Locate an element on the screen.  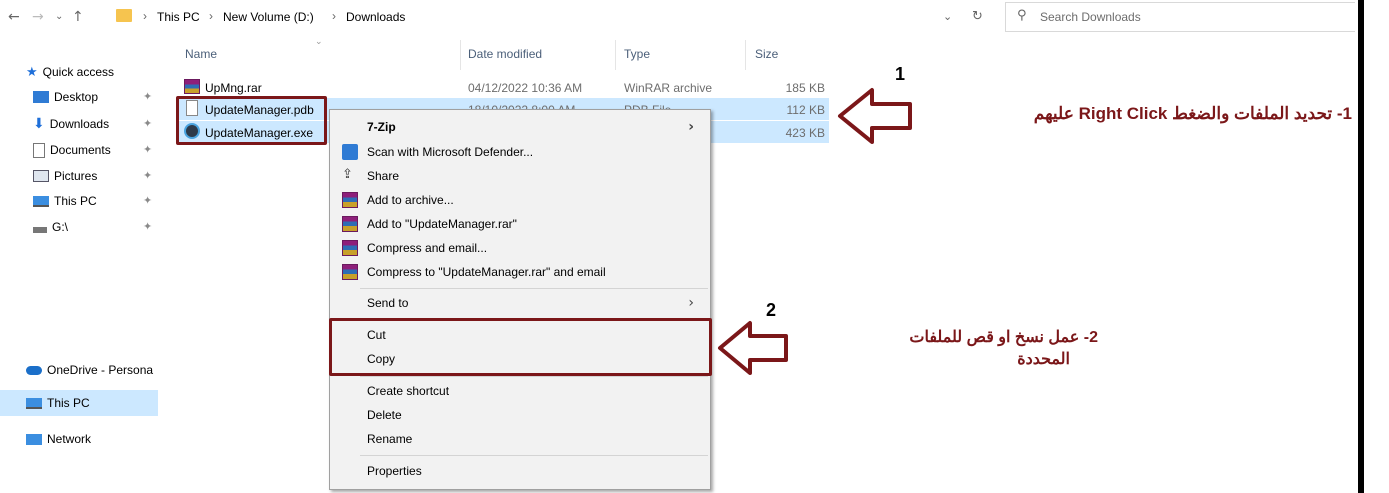
sidebar-item-network: Network is located at coordinates (58, 439).